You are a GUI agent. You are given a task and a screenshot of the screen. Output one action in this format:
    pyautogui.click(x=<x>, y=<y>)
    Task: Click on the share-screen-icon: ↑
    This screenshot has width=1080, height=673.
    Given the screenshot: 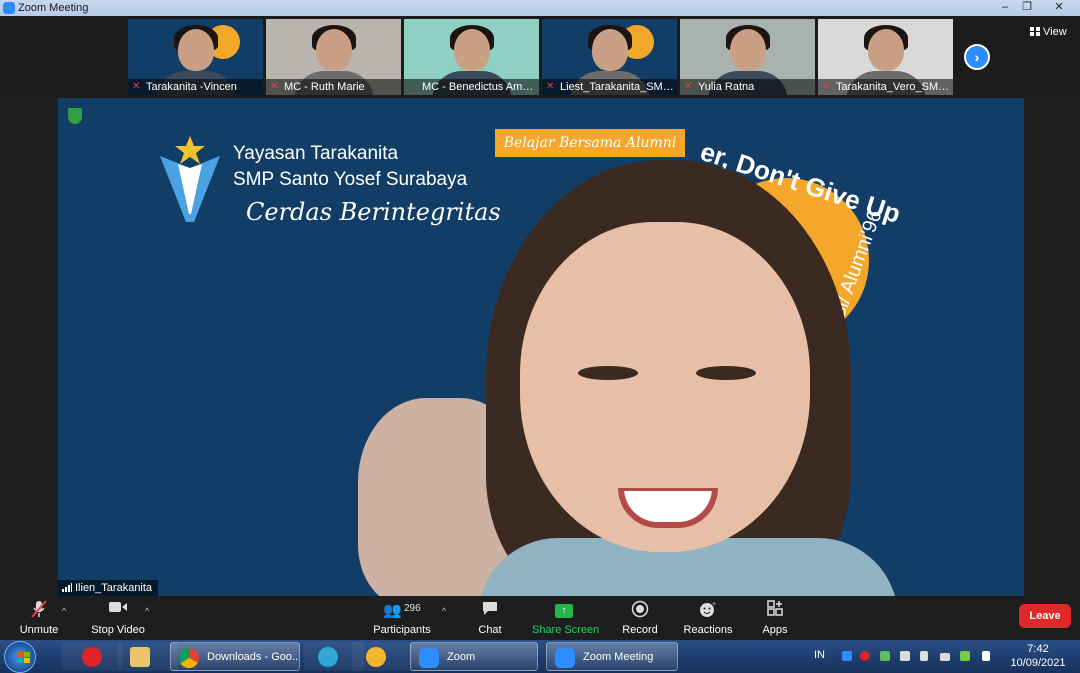 What is the action you would take?
    pyautogui.click(x=564, y=611)
    